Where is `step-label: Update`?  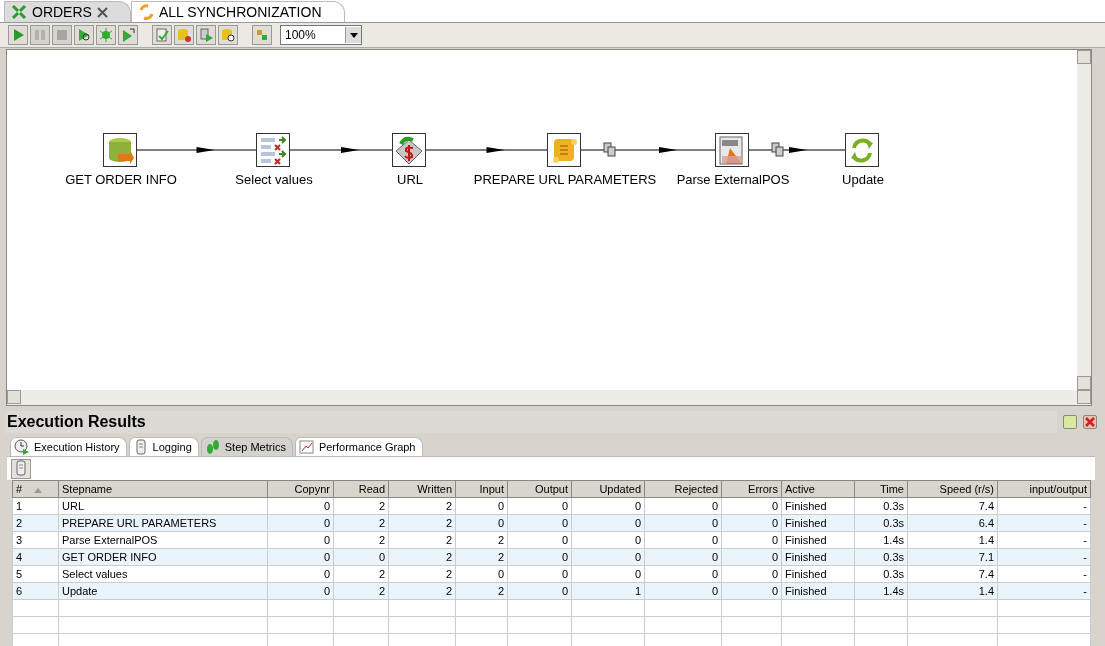 step-label: Update is located at coordinates (863, 179).